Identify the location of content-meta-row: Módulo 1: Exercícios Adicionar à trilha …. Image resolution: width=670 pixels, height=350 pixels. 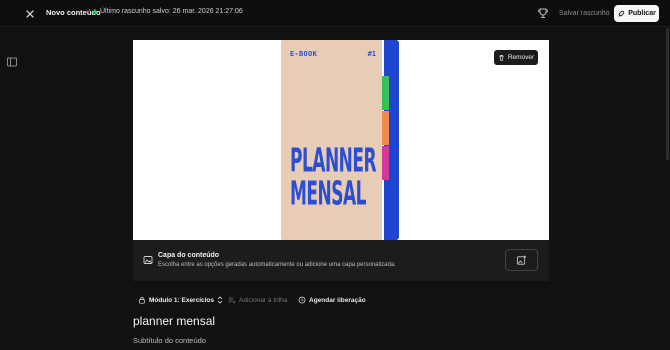
(268, 302).